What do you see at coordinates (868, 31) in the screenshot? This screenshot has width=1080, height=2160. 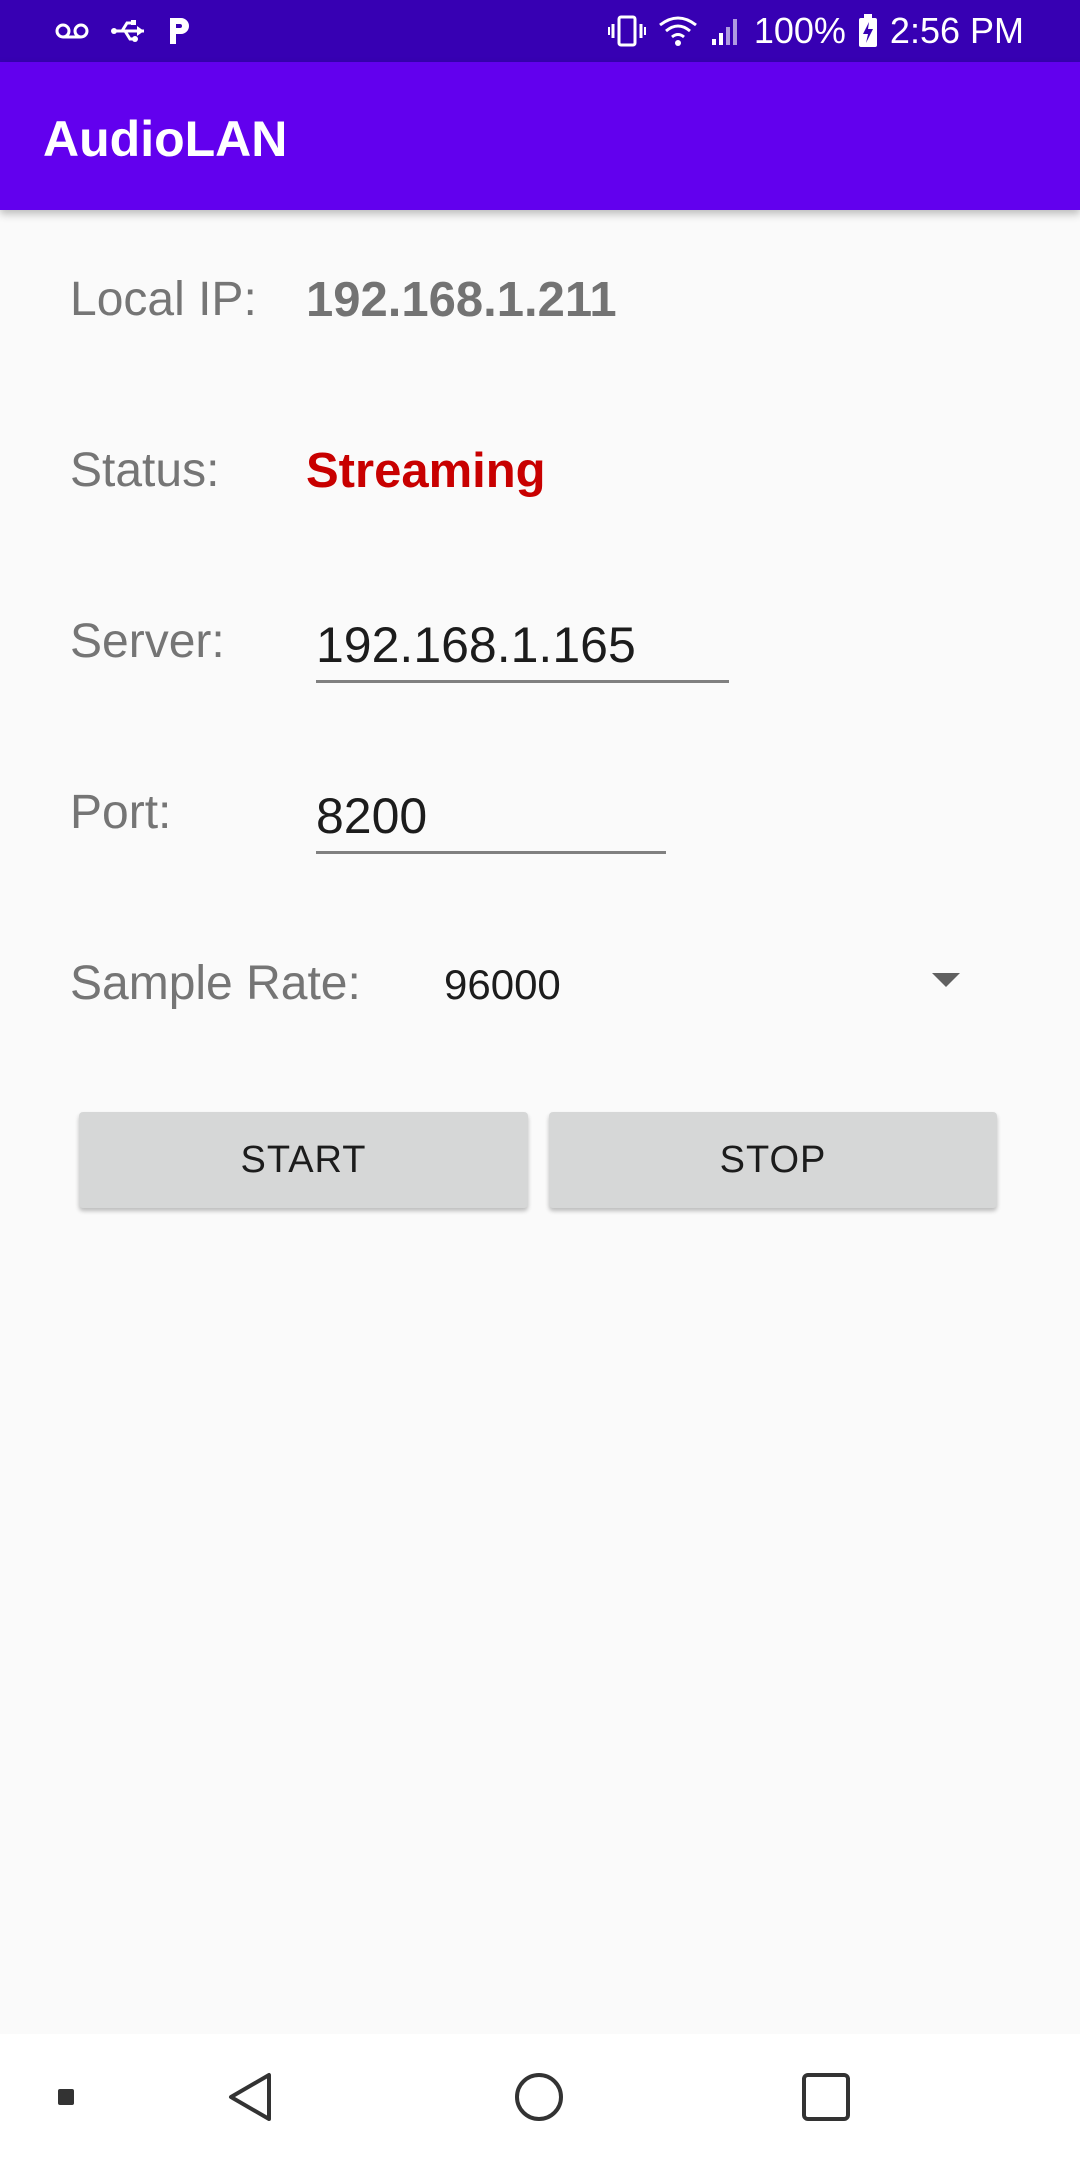 I see `battery-charging-icon` at bounding box center [868, 31].